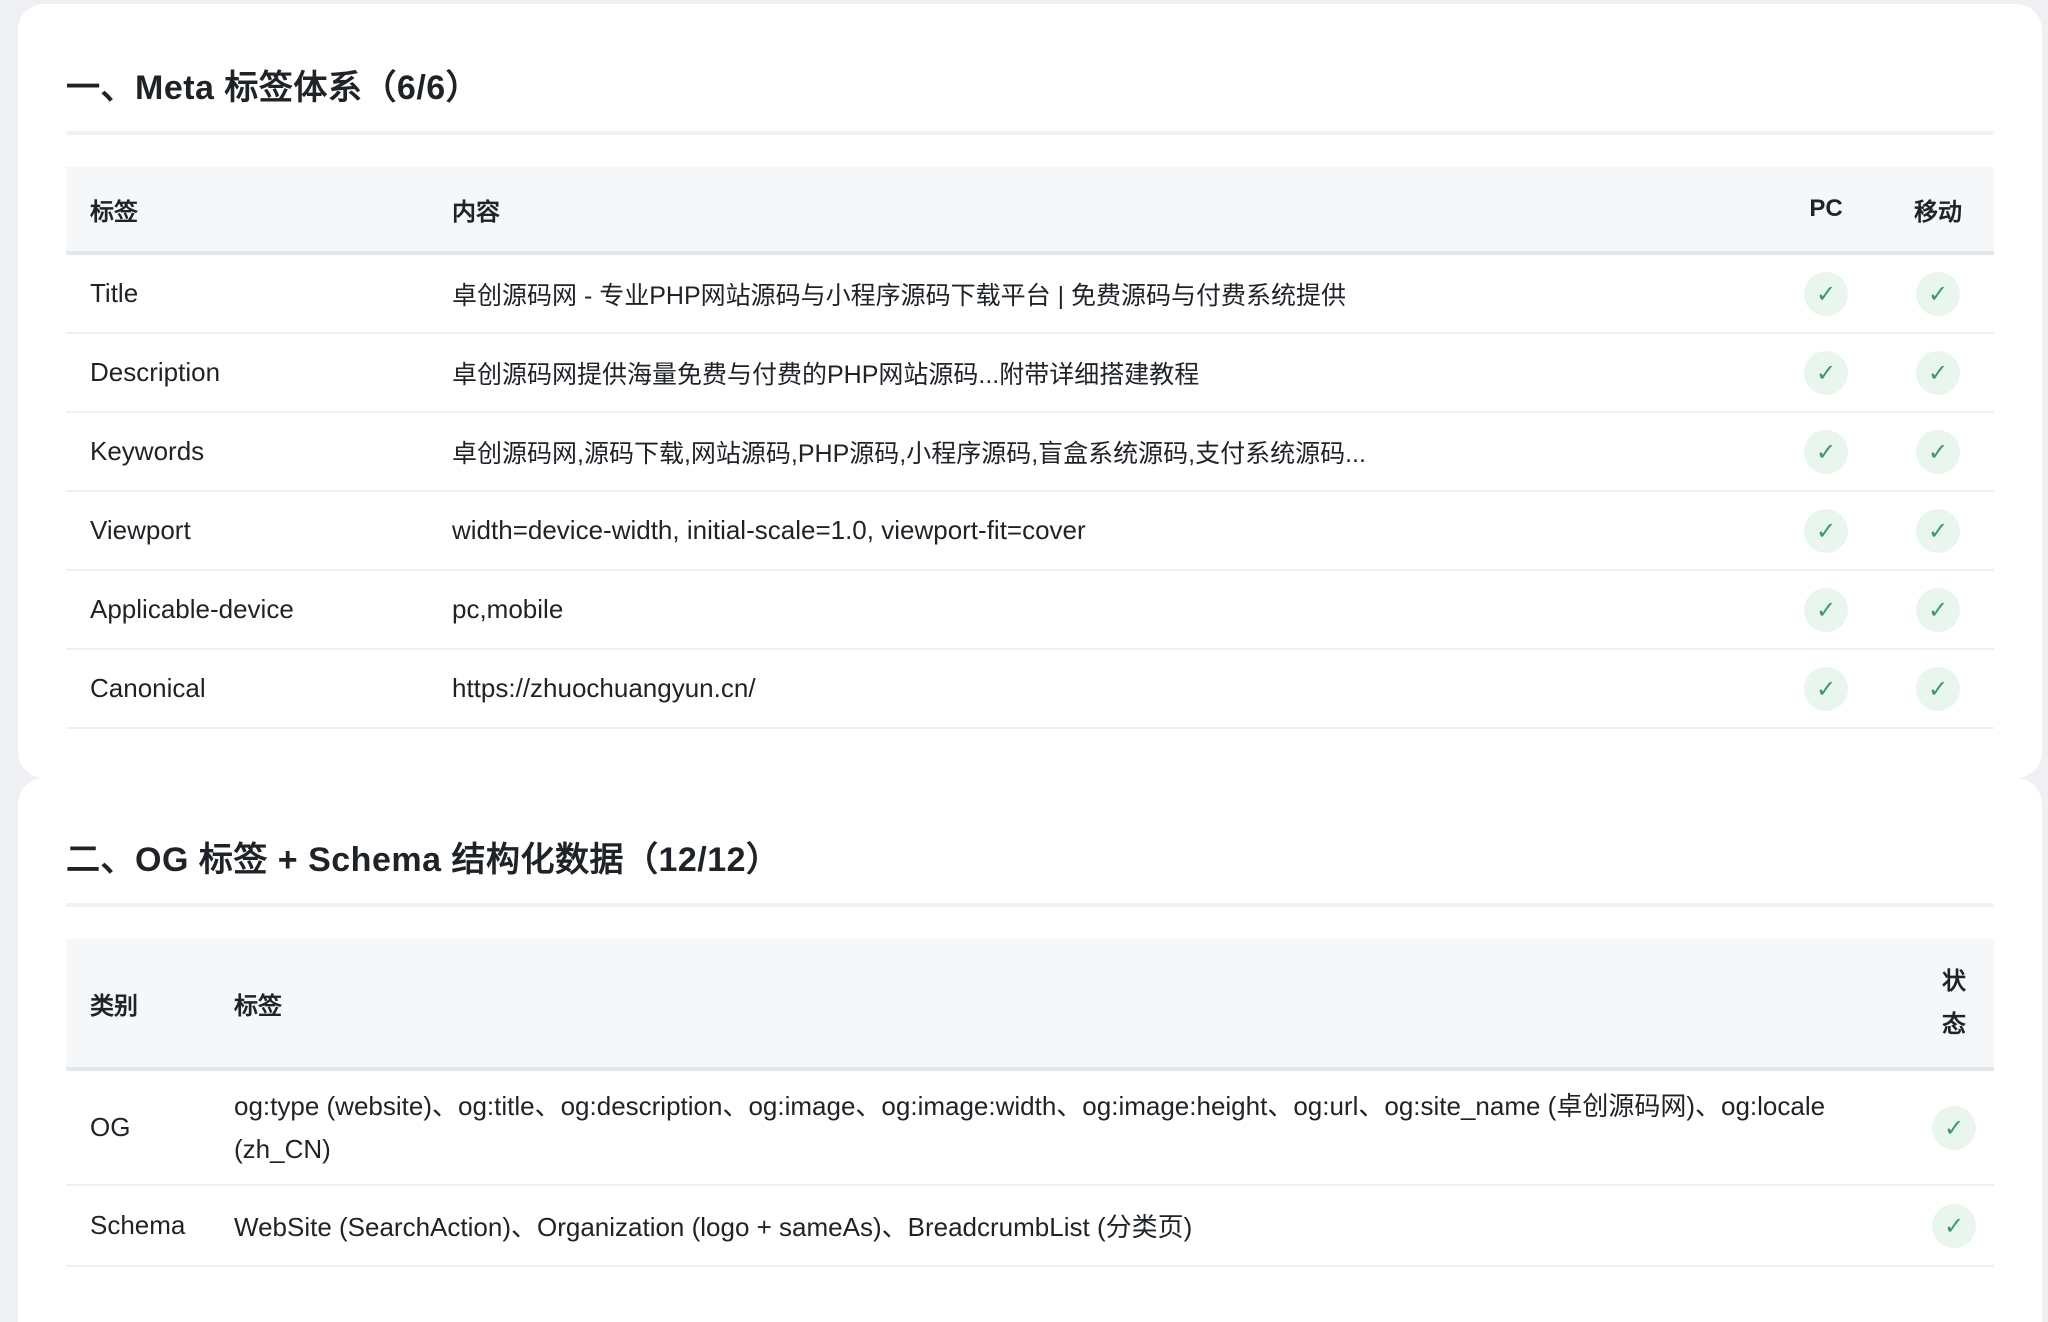 This screenshot has height=1322, width=2048. I want to click on tag-content: 卓创源码网提供海量免费与付费的PHP网站源码...附带详细搭建教程, so click(1099, 373).